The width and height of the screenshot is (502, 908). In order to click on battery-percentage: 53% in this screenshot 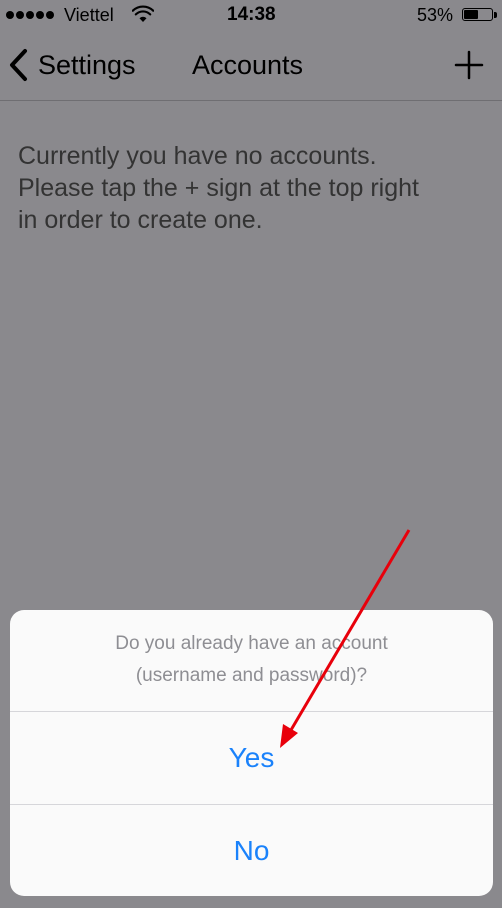, I will do `click(435, 15)`.